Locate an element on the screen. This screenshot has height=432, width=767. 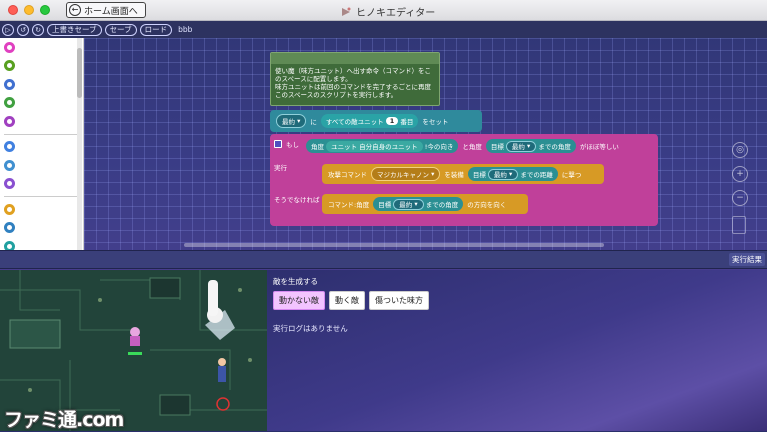
dropdown-value: マジカルキャノン is located at coordinates (403, 175).